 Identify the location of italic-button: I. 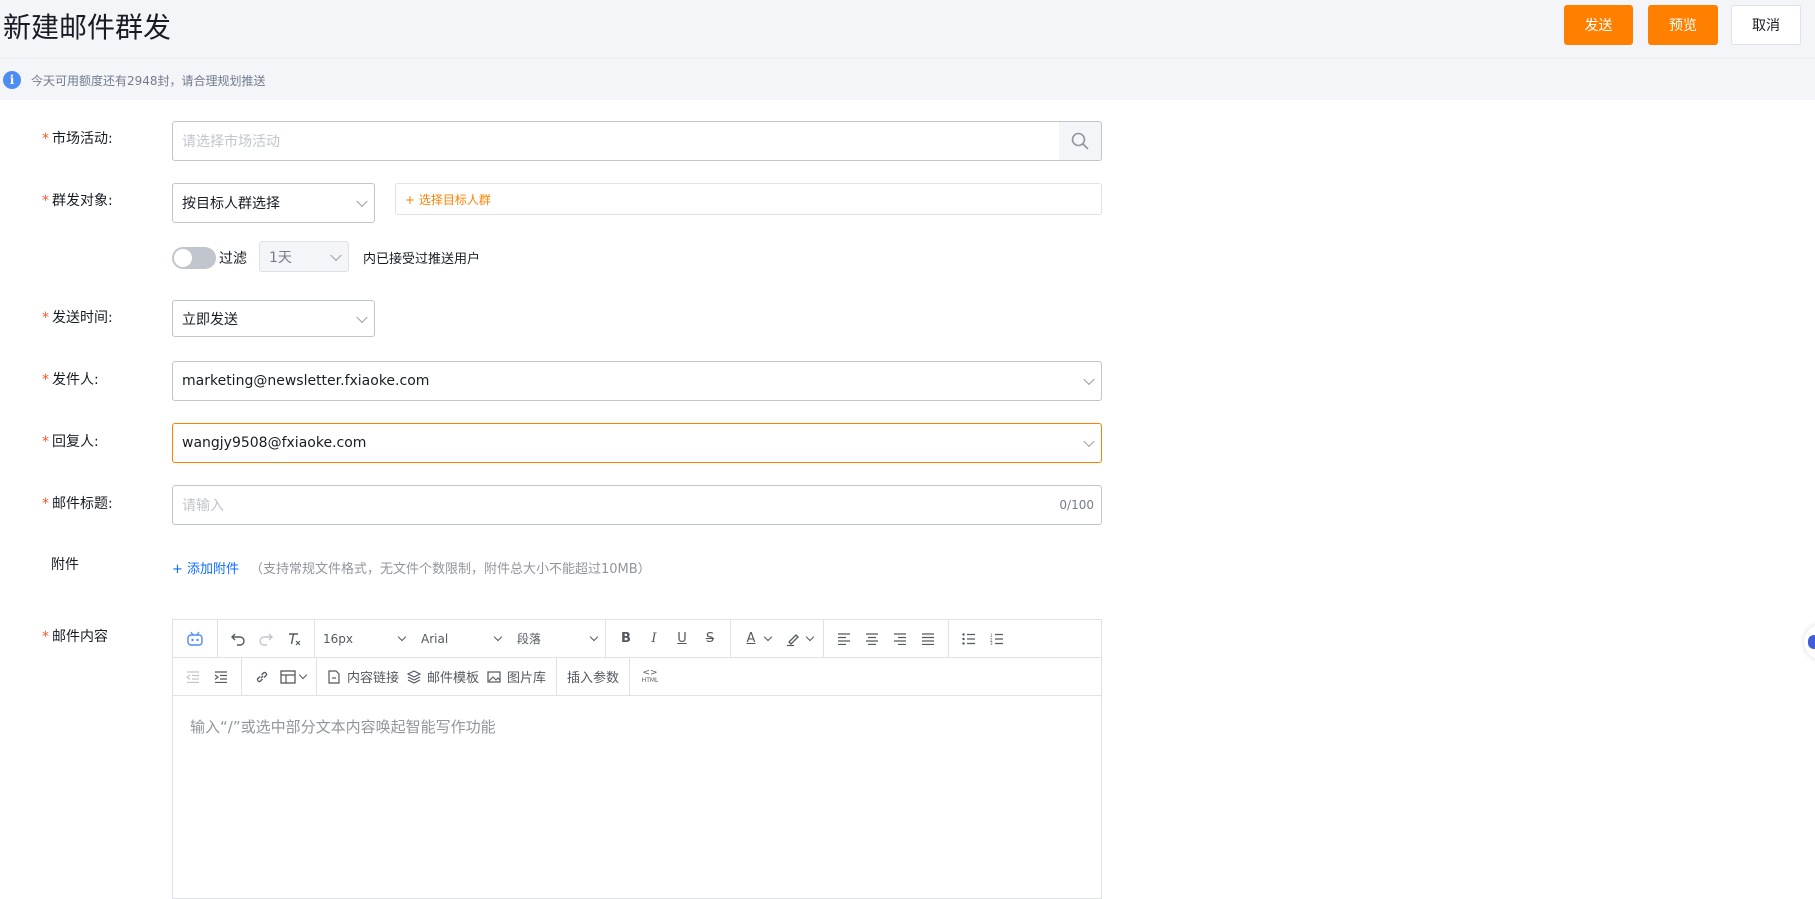
(654, 639).